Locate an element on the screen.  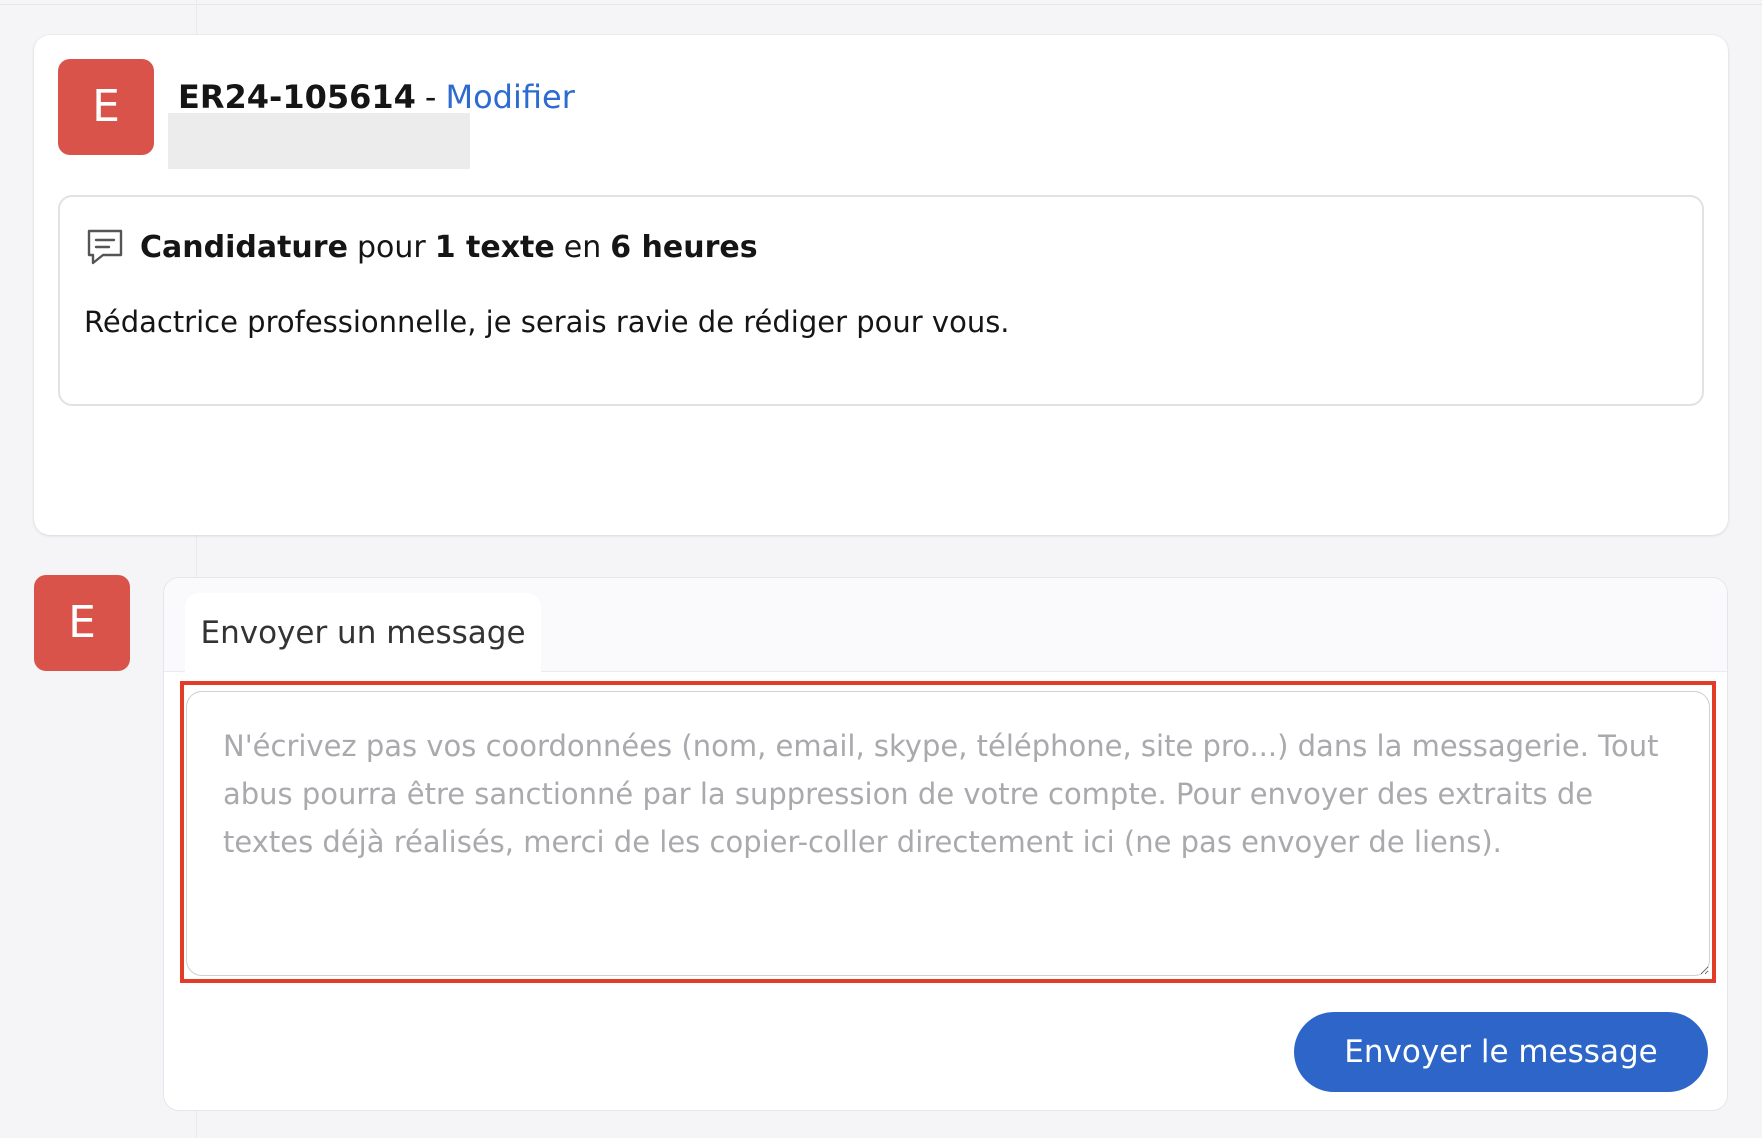
order-avatar: E is located at coordinates (106, 107).